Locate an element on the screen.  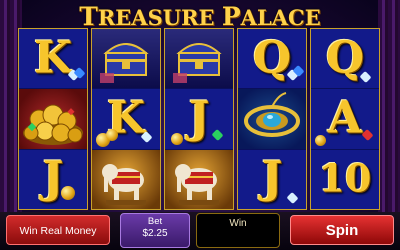
bet-button: Bet $2.25 is located at coordinates (155, 230).